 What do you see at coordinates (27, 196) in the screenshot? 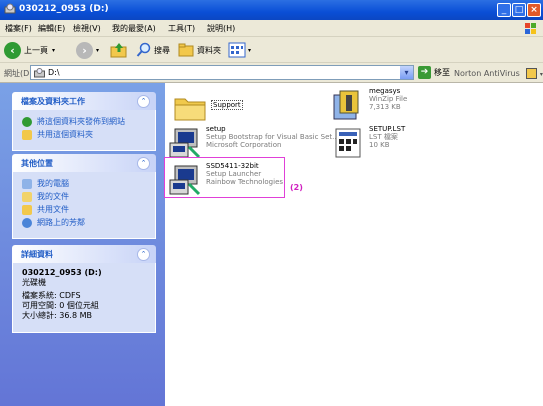
I see `my-documents-icon` at bounding box center [27, 196].